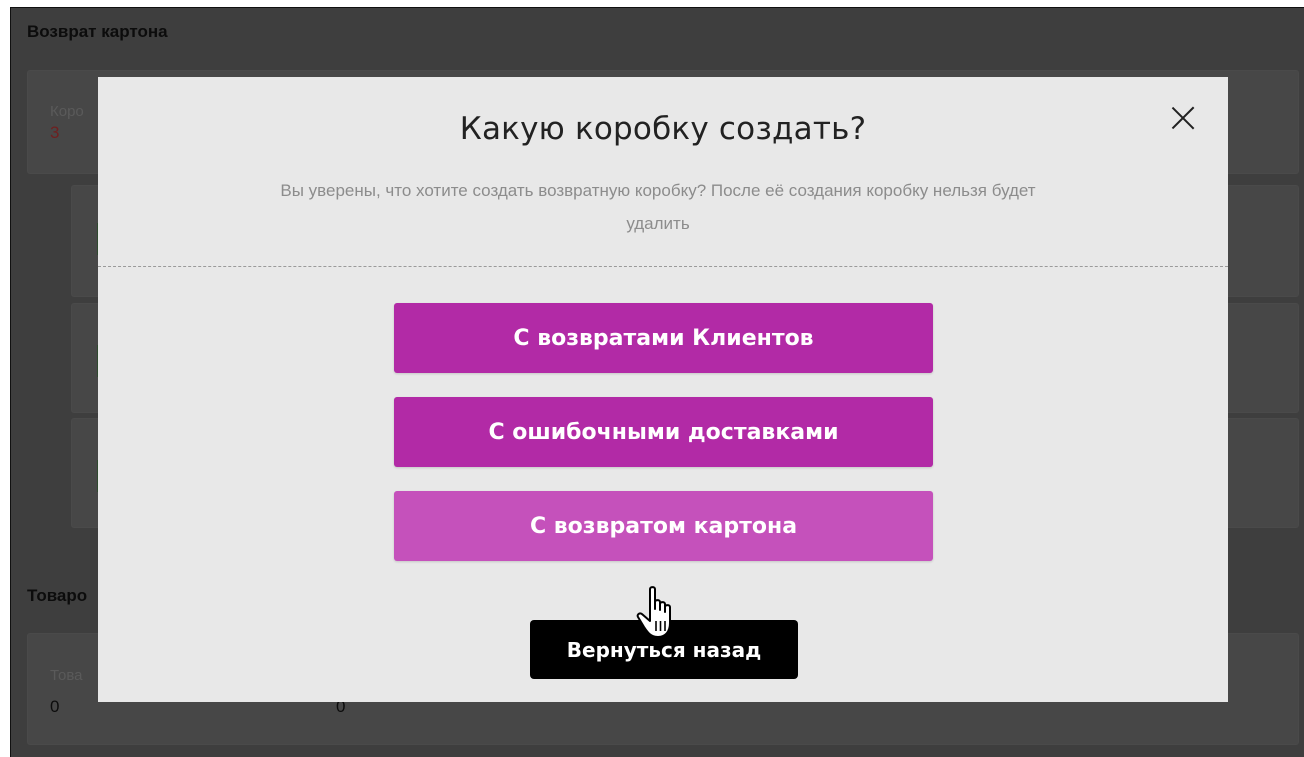  I want to click on boxes-label: Коро, so click(67, 111).